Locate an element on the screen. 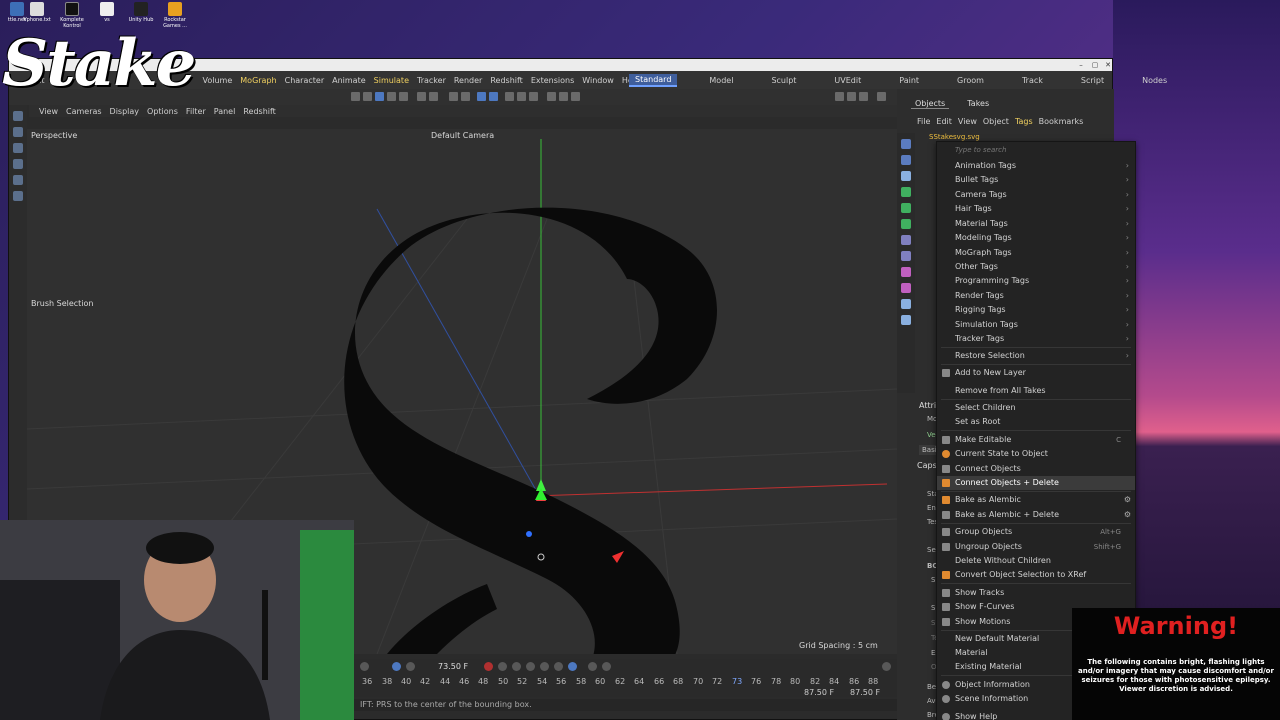  current-frame: 73.50 F is located at coordinates (453, 666).